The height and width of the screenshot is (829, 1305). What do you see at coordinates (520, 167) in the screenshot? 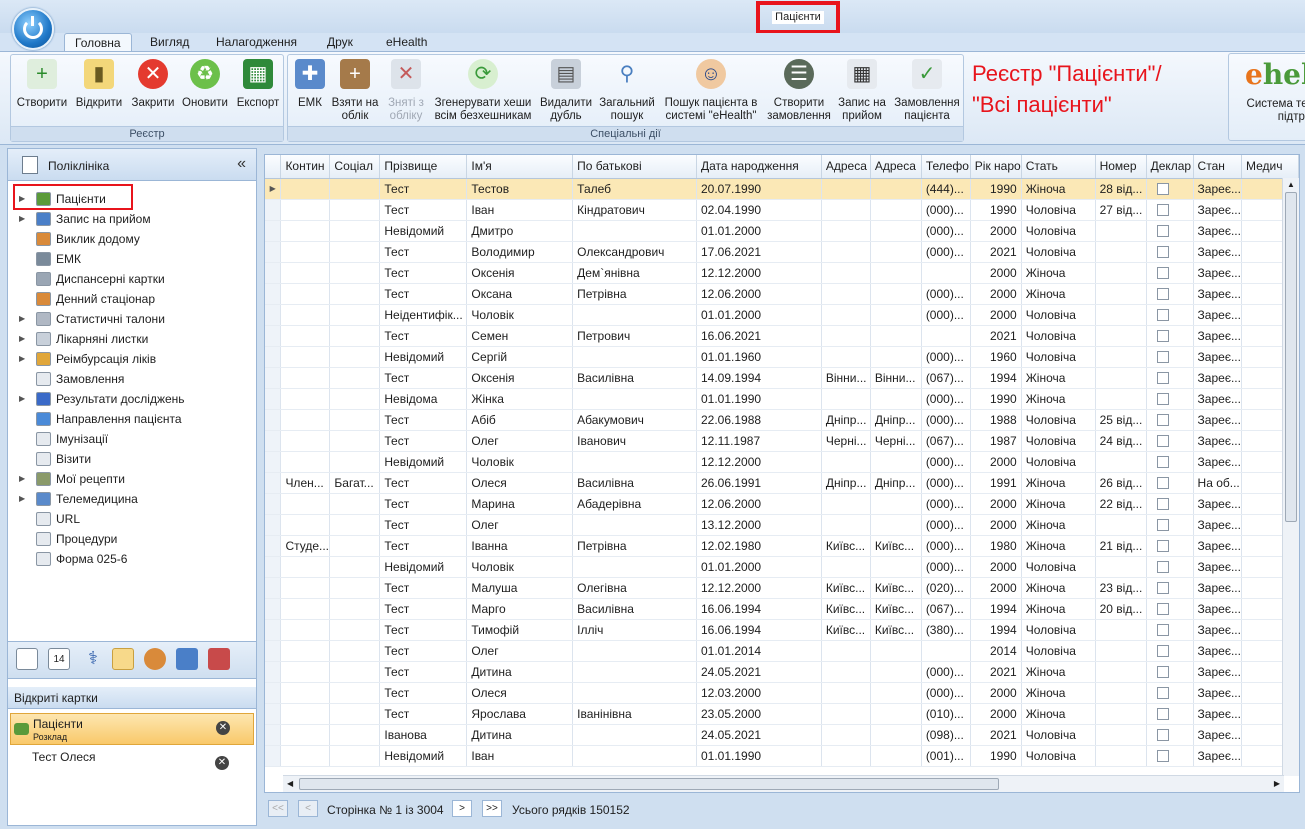
I see `column-header: Ім'я` at bounding box center [520, 167].